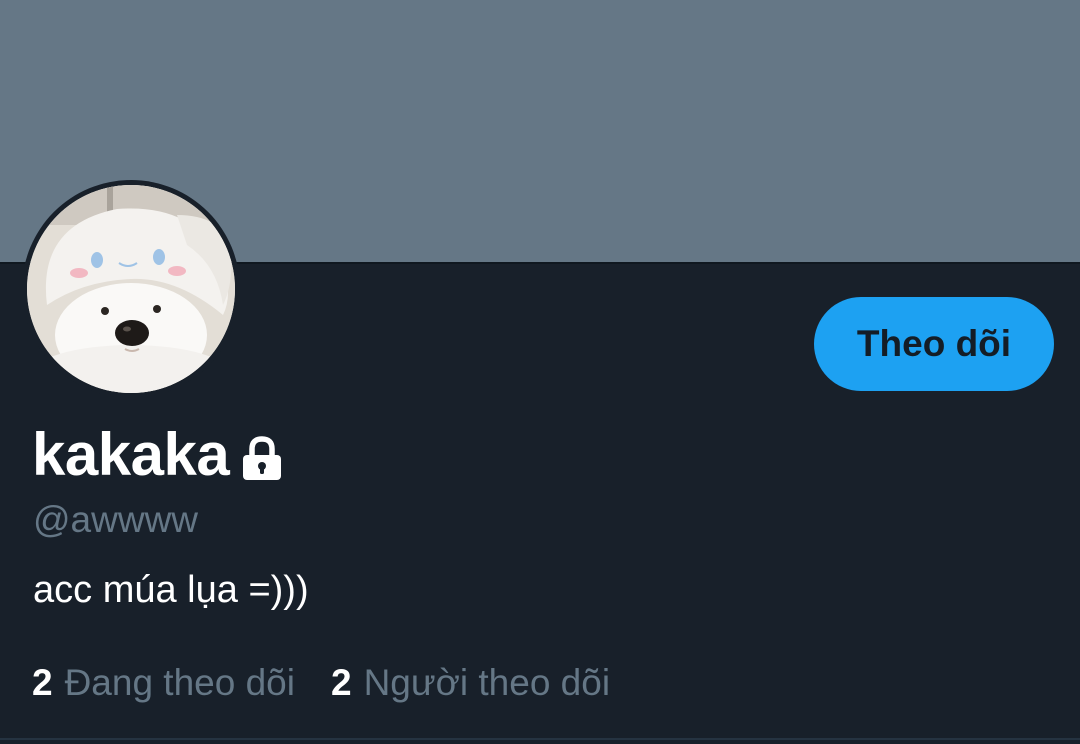 The height and width of the screenshot is (744, 1080). What do you see at coordinates (262, 459) in the screenshot?
I see `lock-icon` at bounding box center [262, 459].